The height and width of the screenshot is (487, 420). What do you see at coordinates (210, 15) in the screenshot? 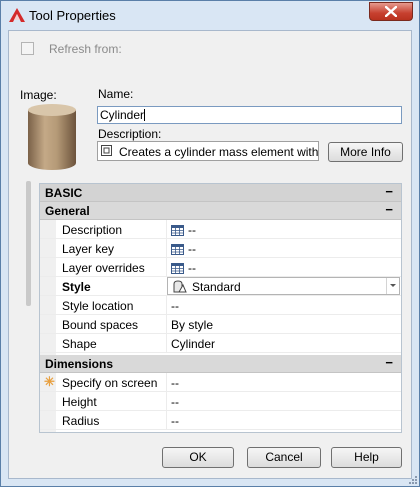
I see `title-bar: Tool Properties` at bounding box center [210, 15].